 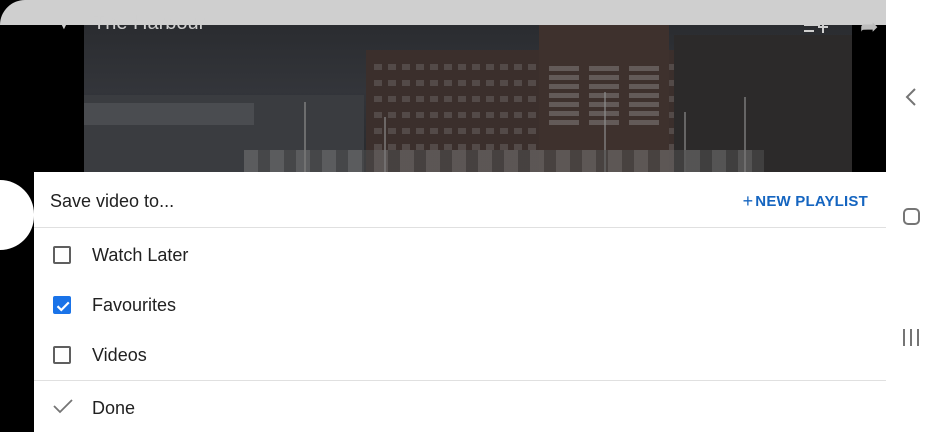 I want to click on system-navigation-bar, so click(x=911, y=216).